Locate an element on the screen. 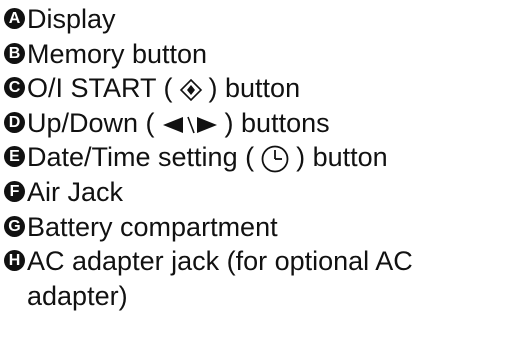 This screenshot has width=532, height=347. legend-item-g: G Battery compartment is located at coordinates (267, 227).